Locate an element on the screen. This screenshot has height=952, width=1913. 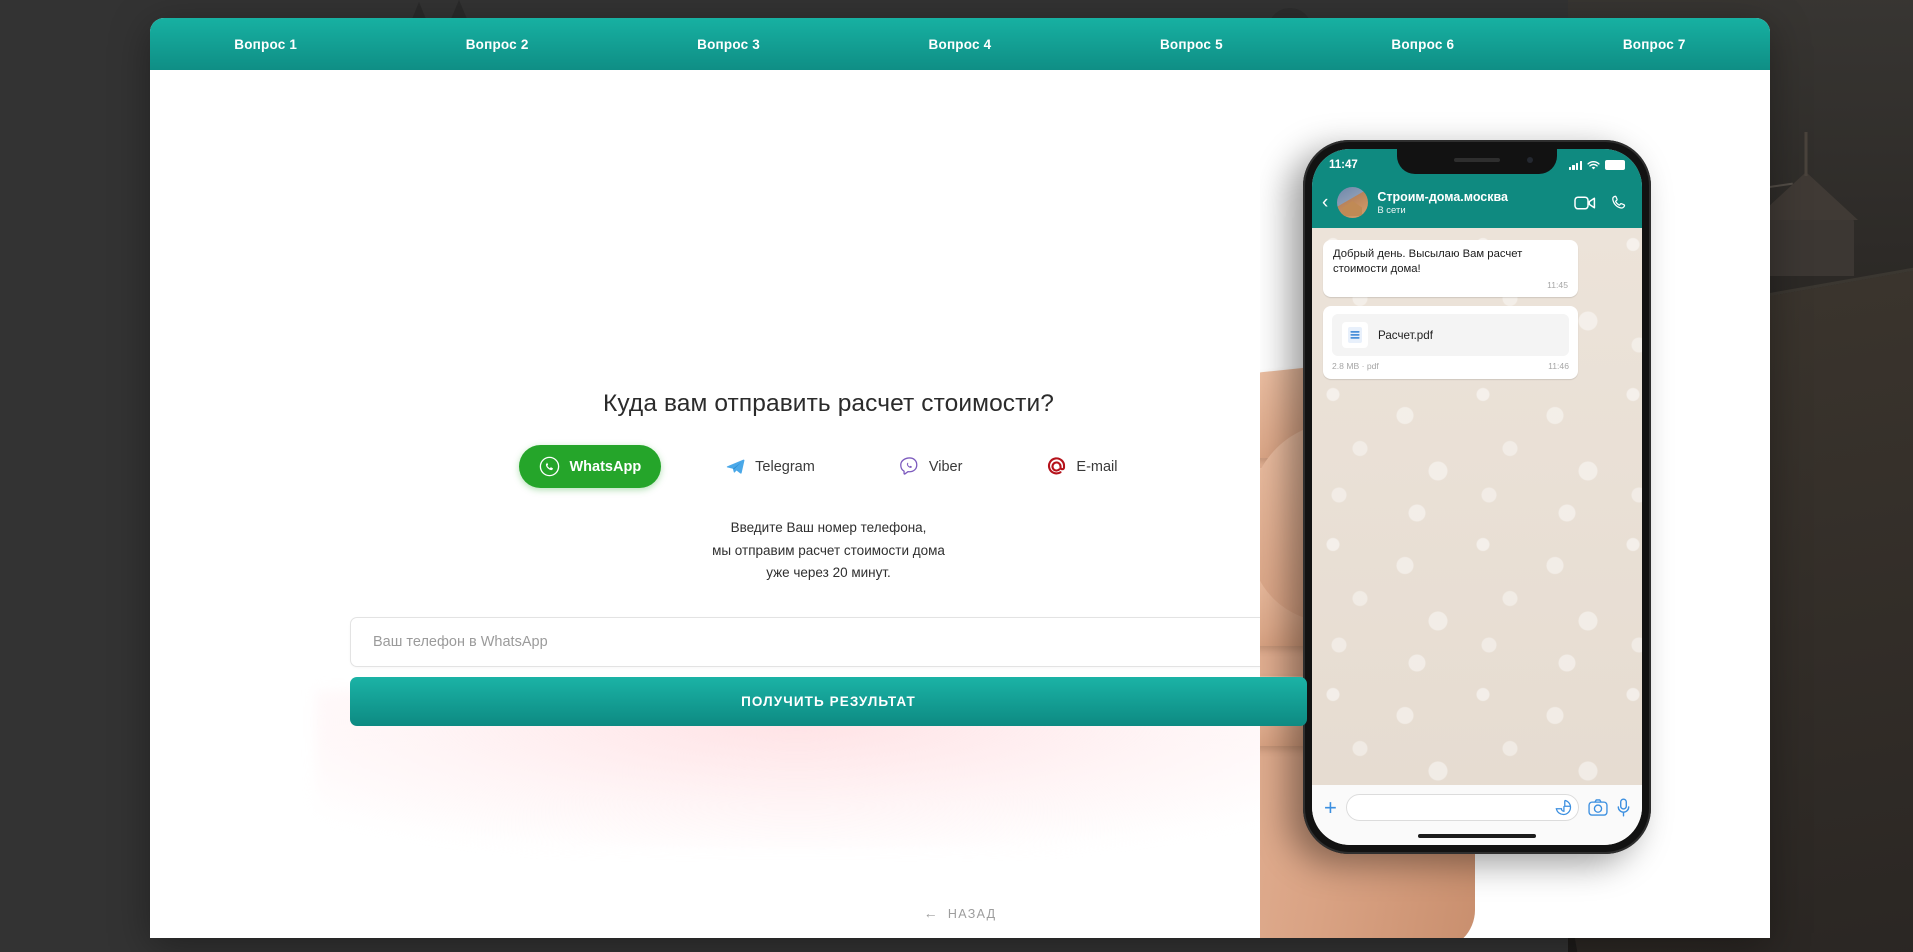
arrow-left-icon: ← is located at coordinates (931, 913).